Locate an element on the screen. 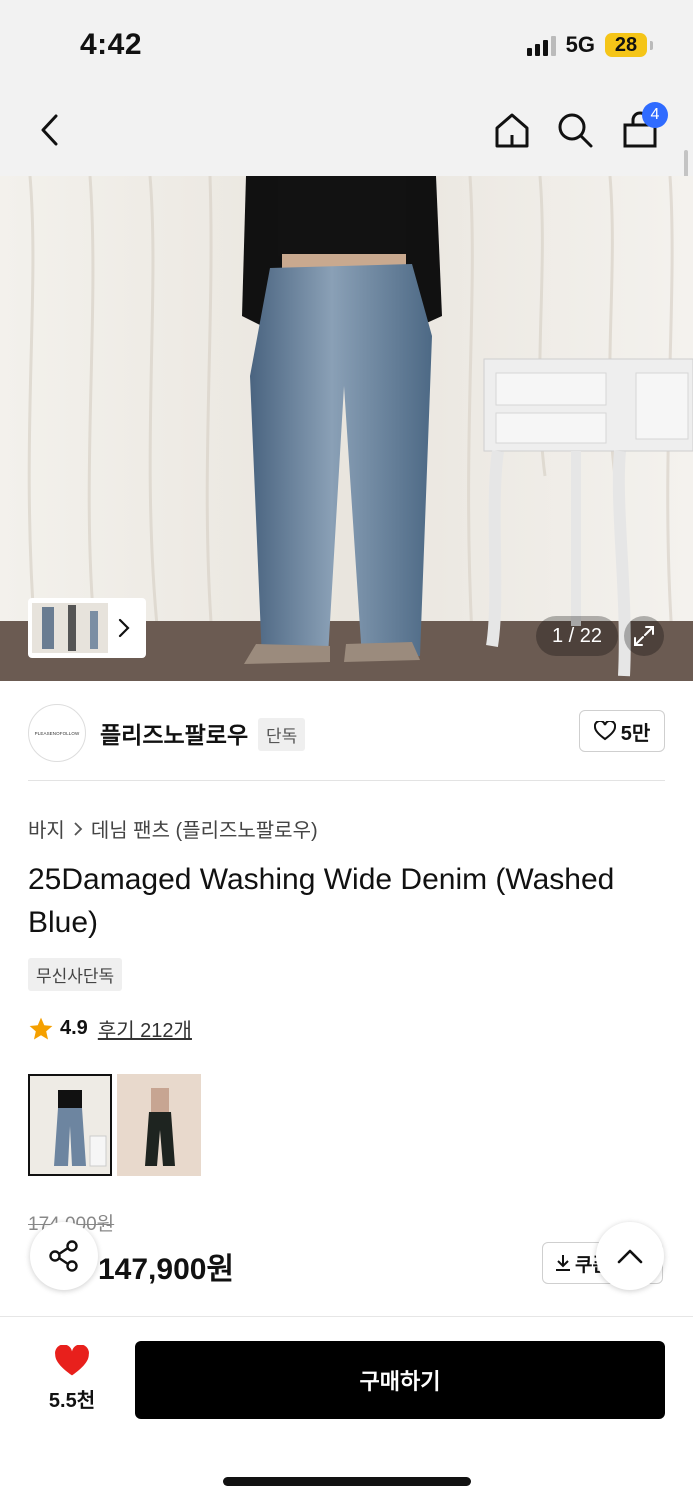 The image size is (693, 1501). chevron-up-icon is located at coordinates (630, 1256).